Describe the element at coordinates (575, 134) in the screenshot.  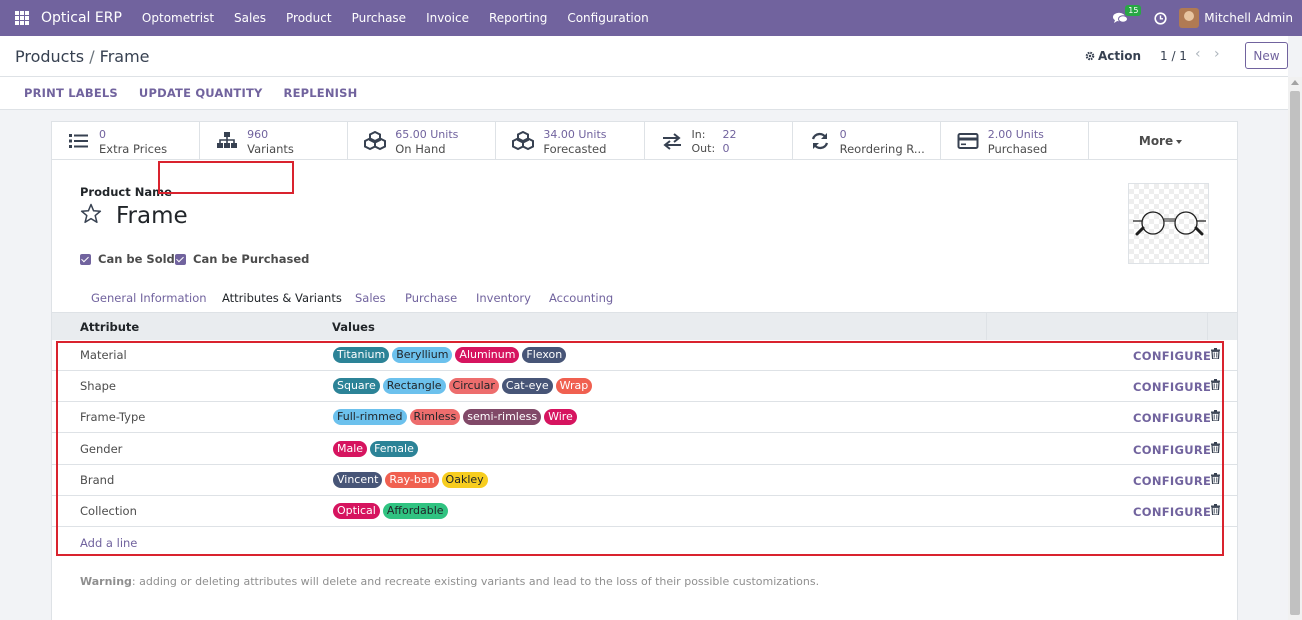
I see `smart-value: 34.00 Units` at that location.